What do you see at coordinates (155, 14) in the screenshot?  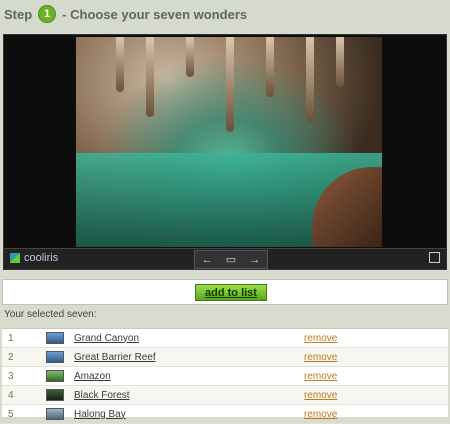 I see `step-title: - Choose your seven wonders` at bounding box center [155, 14].